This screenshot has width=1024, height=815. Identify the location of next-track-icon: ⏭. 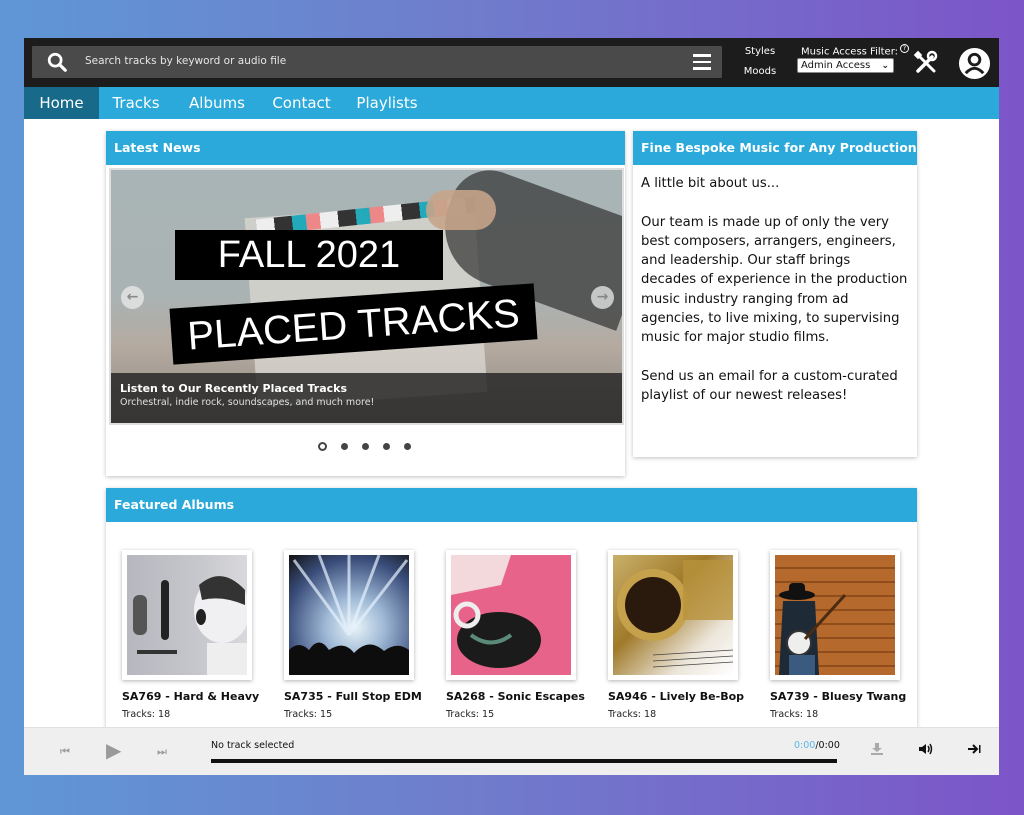
(162, 752).